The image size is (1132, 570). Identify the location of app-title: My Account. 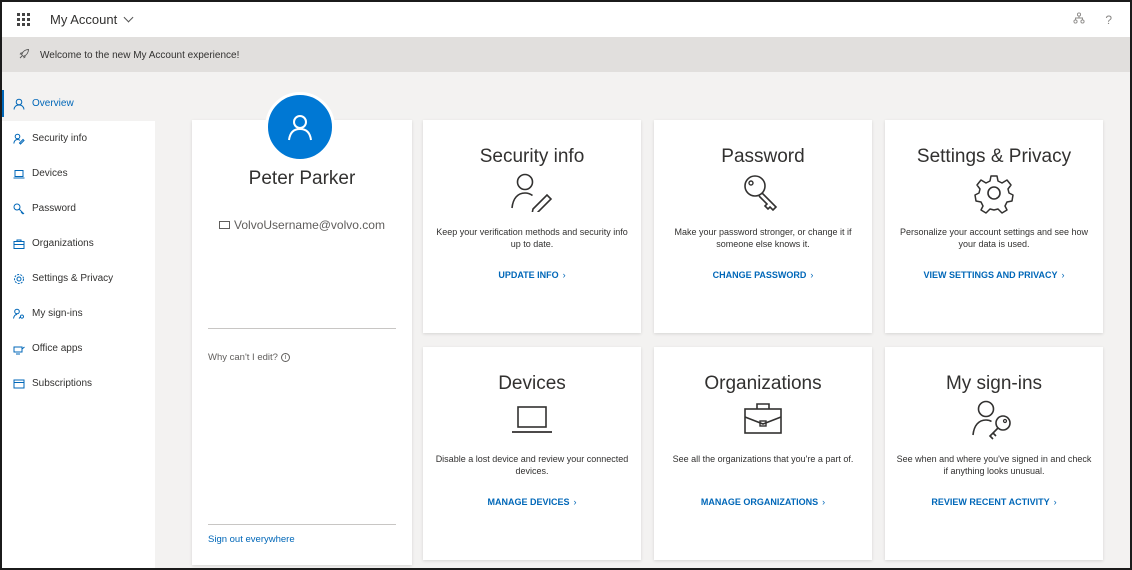
(84, 19).